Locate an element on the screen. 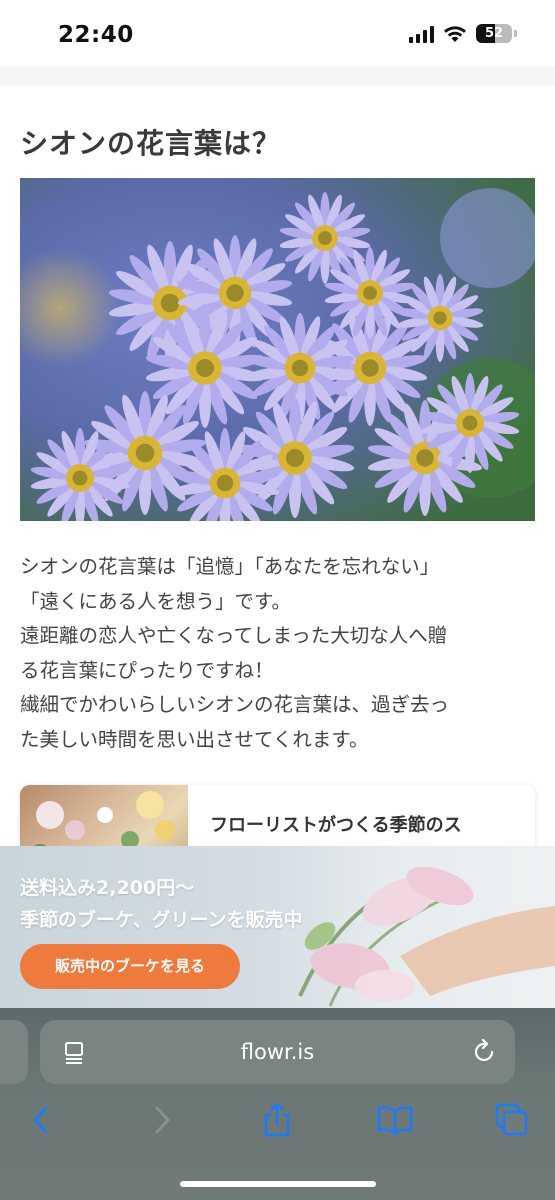  url-text: flowr.is is located at coordinates (277, 1052).